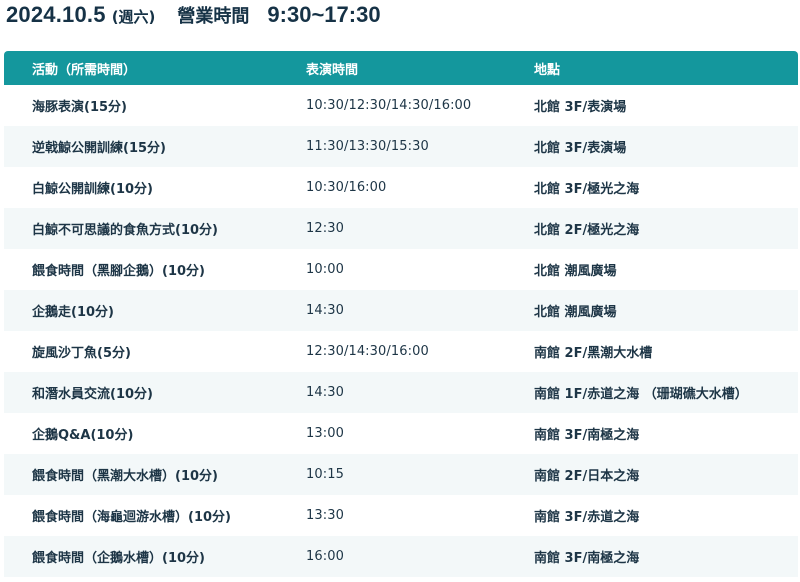 The width and height of the screenshot is (800, 582). Describe the element at coordinates (325, 474) in the screenshot. I see `time-cell: 10:15` at that location.